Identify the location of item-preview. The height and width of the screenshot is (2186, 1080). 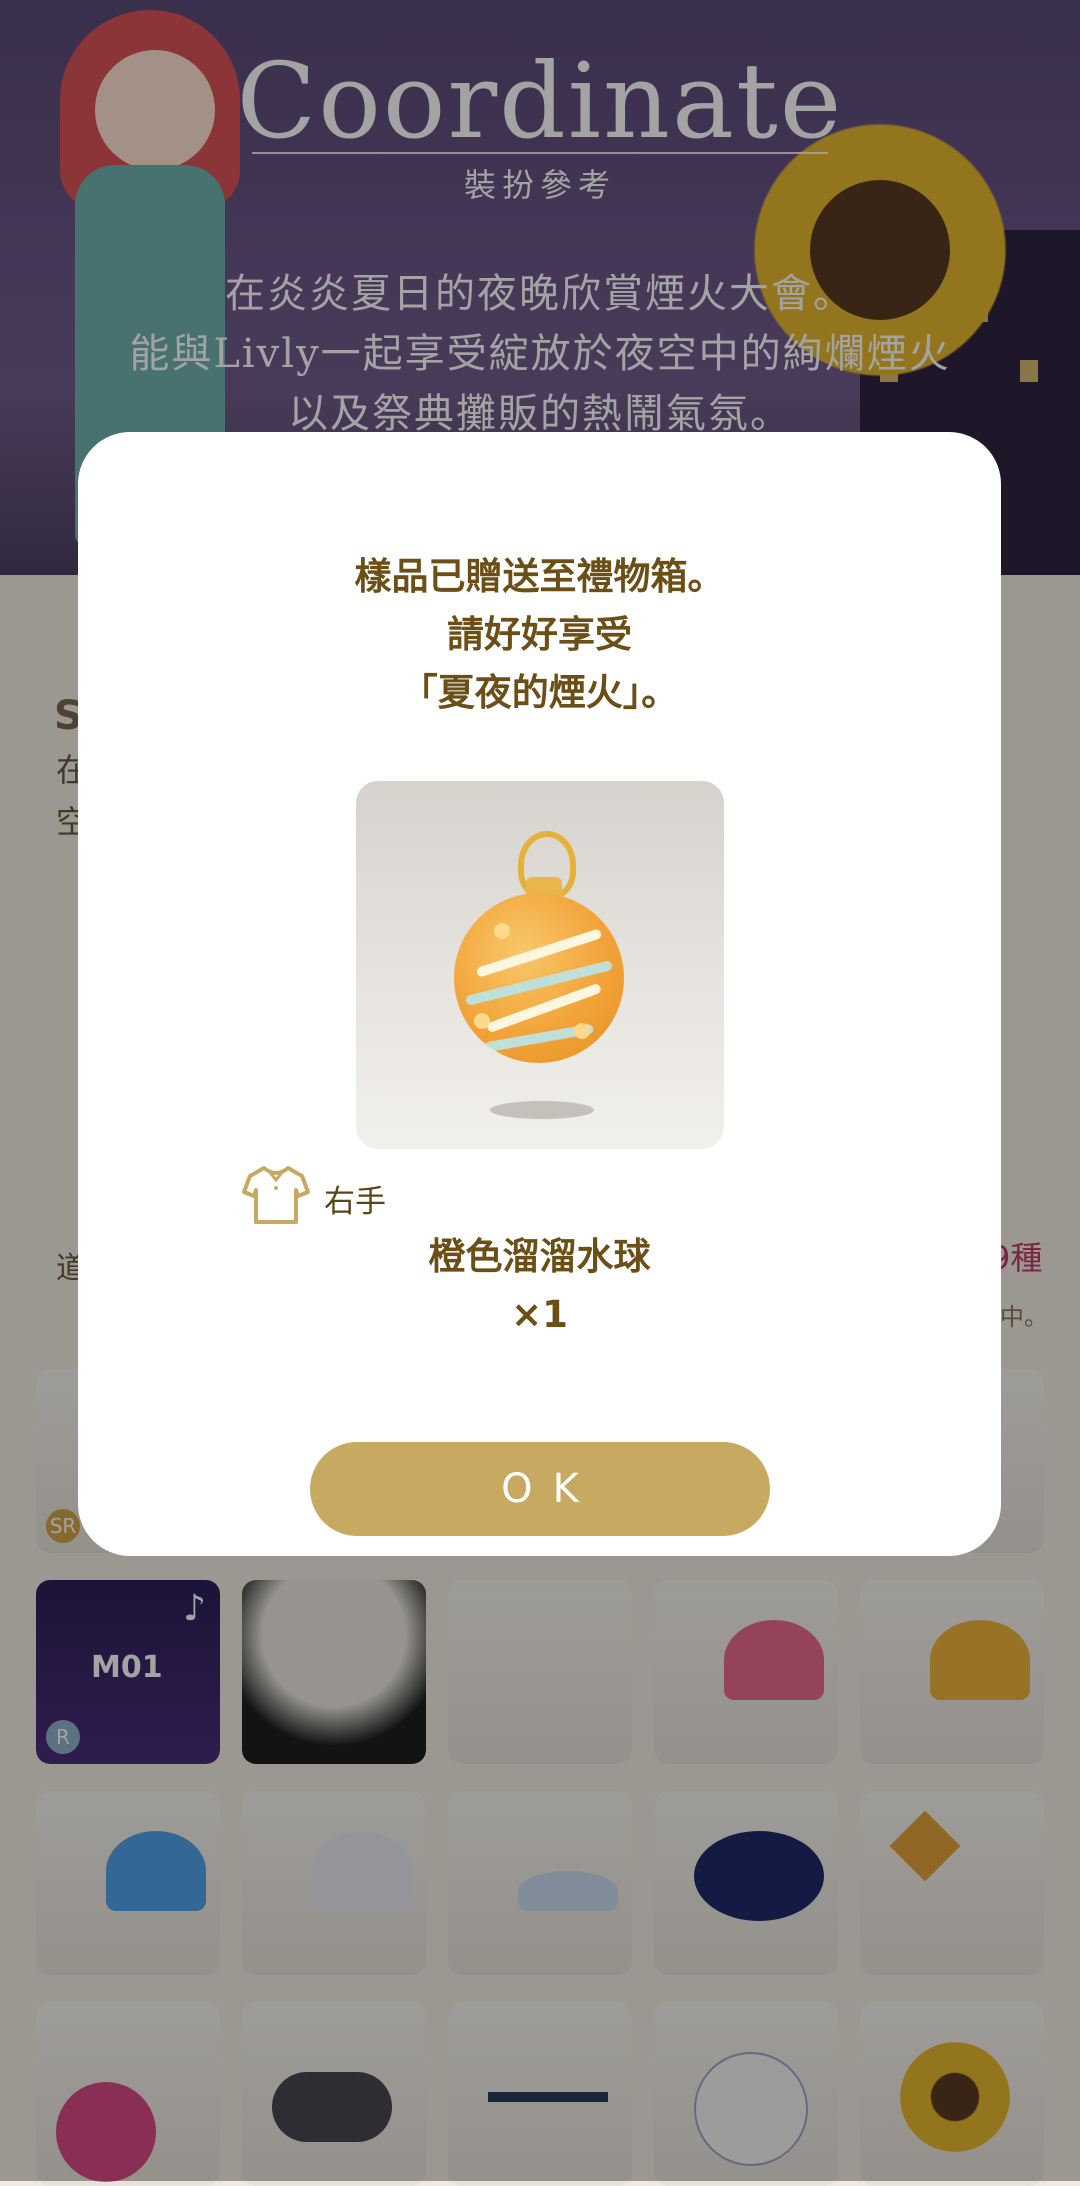
(540, 965).